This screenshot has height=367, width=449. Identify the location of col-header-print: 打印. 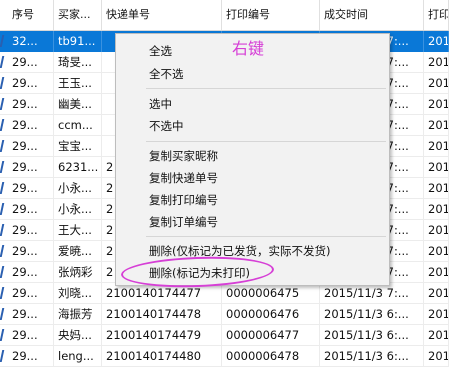
(436, 15).